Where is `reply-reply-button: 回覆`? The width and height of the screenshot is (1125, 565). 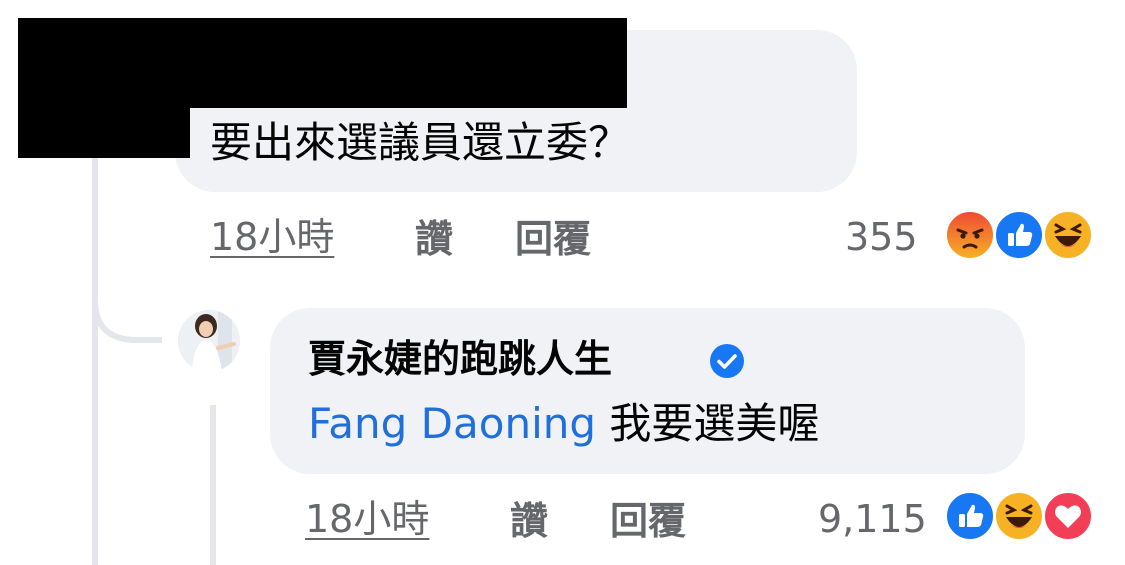
reply-reply-button: 回覆 is located at coordinates (648, 521).